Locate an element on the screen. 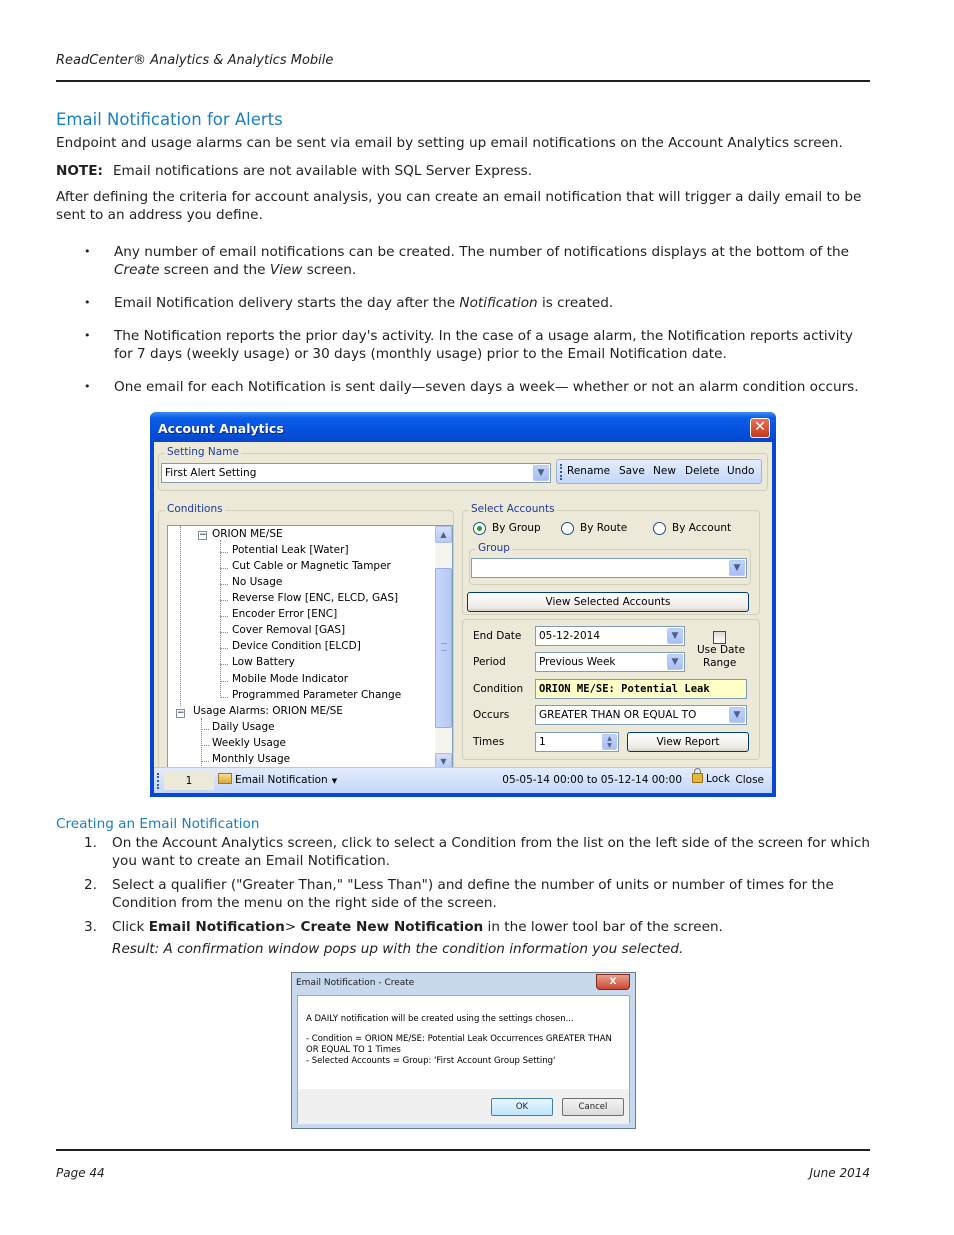  close-icon: ✕ is located at coordinates (760, 428).